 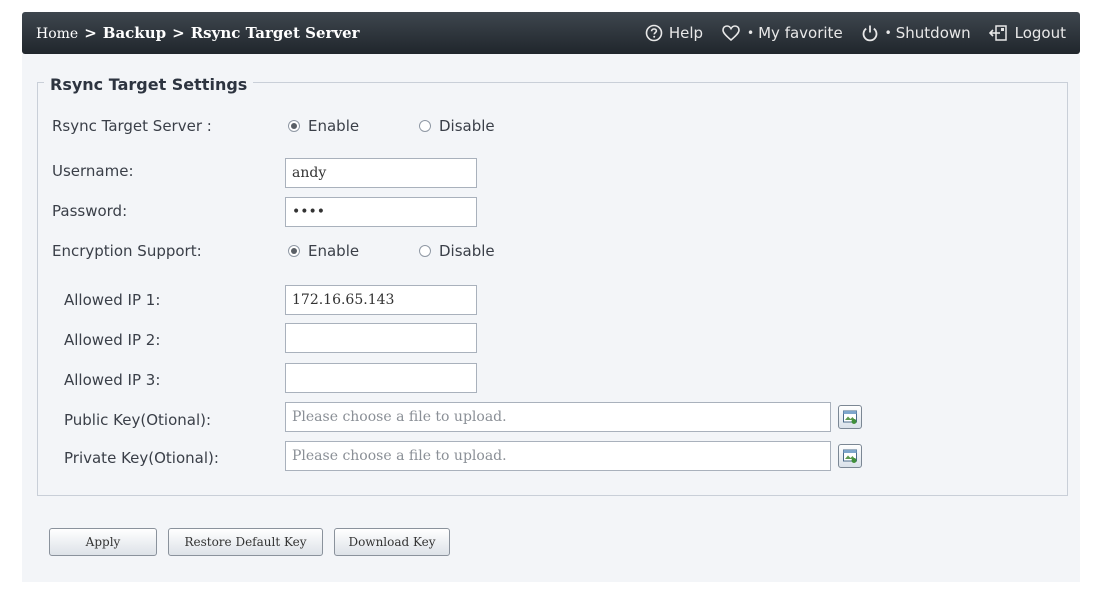 I want to click on shutdown-label: Shutdown, so click(x=933, y=33).